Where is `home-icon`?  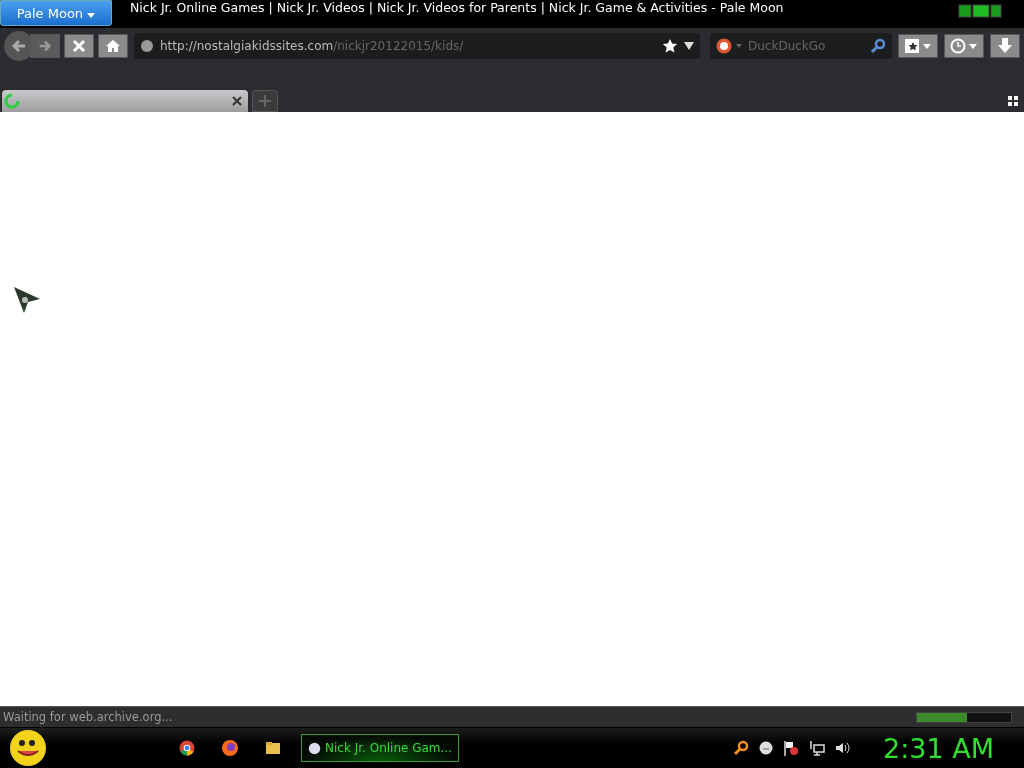 home-icon is located at coordinates (113, 46).